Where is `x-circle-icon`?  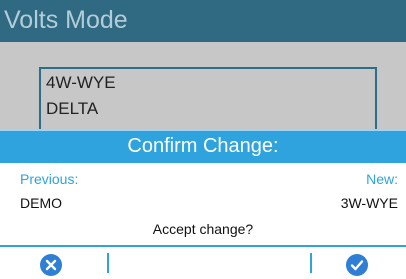 x-circle-icon is located at coordinates (51, 265).